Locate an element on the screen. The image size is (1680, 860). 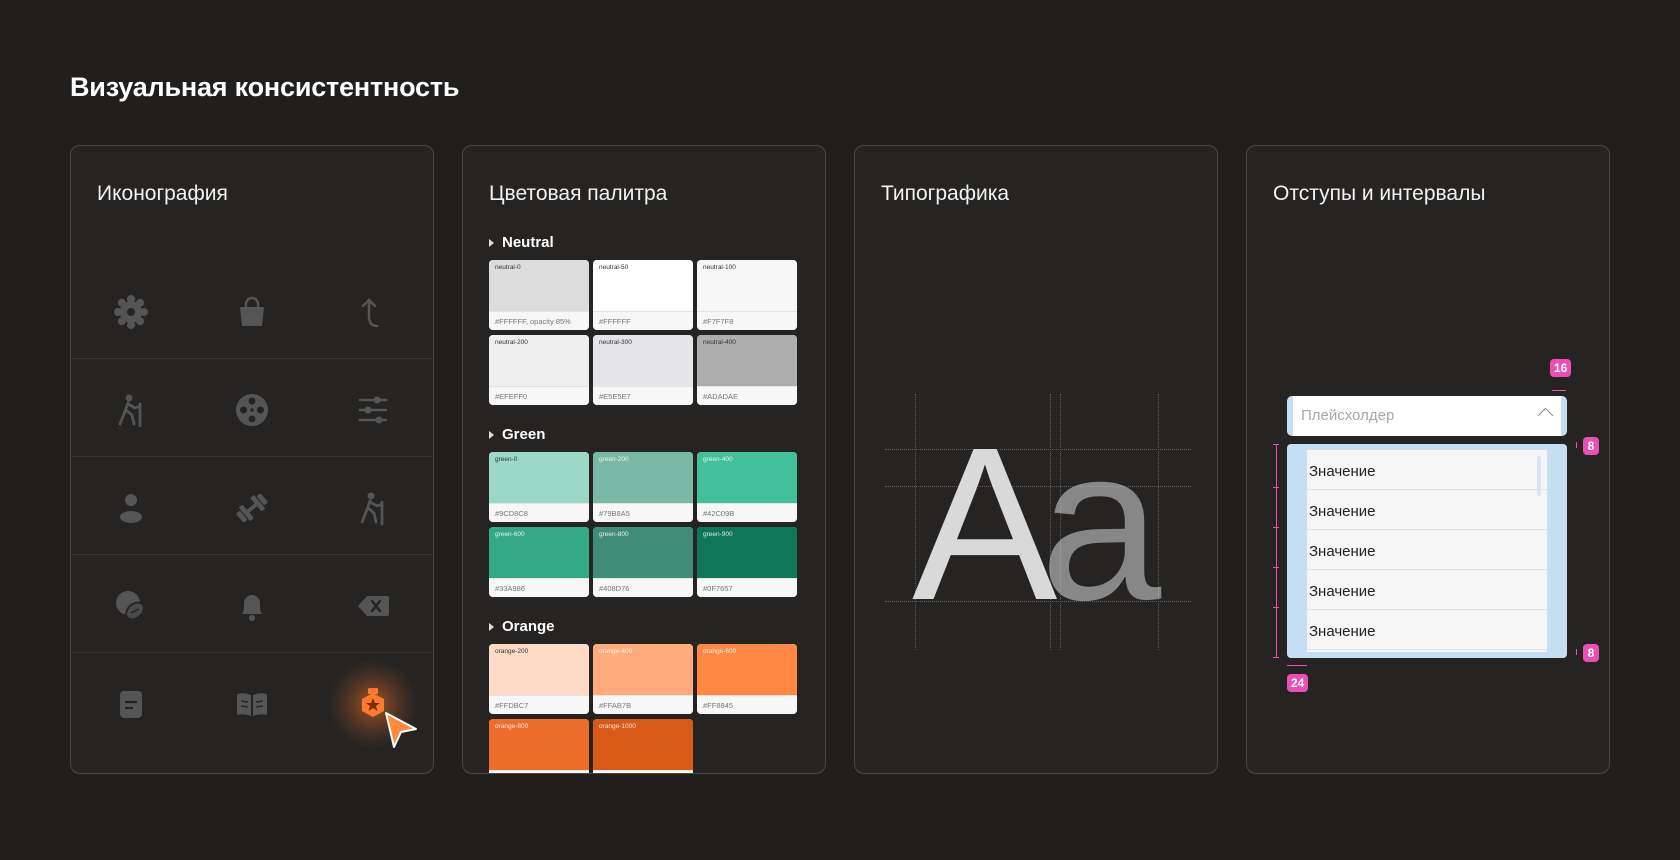
gear-icon is located at coordinates (131, 311).